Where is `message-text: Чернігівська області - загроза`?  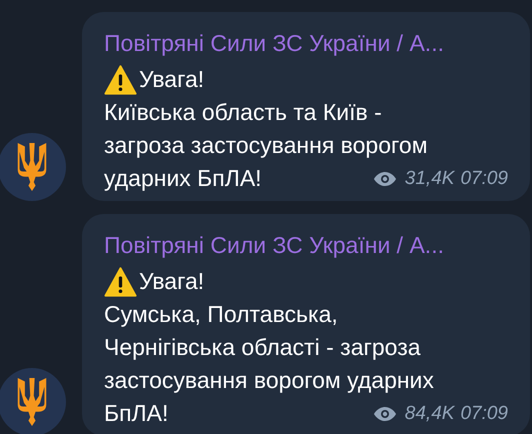 message-text: Чернігівська області - загроза is located at coordinates (262, 347).